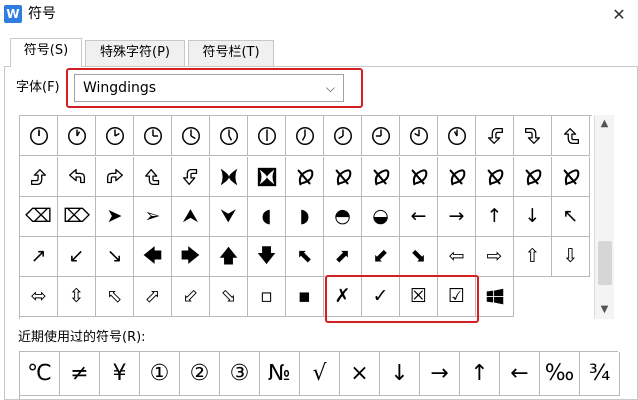 The width and height of the screenshot is (638, 400). What do you see at coordinates (571, 257) in the screenshot?
I see `symbol-cell: ⇩` at bounding box center [571, 257].